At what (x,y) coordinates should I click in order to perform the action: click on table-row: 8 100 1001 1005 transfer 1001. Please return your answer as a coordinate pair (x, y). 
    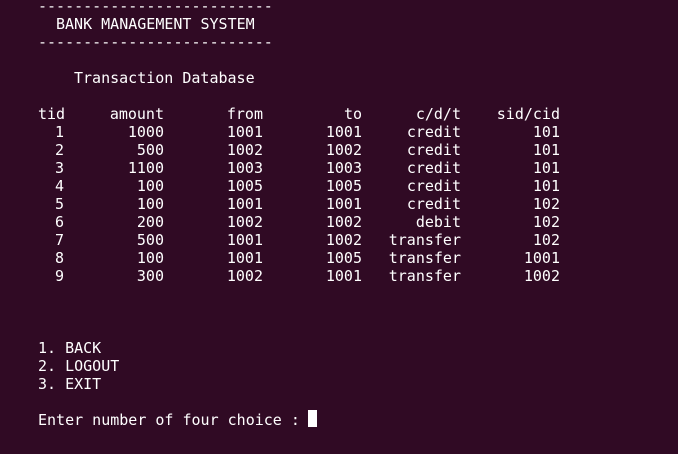
    Looking at the image, I should click on (339, 258).